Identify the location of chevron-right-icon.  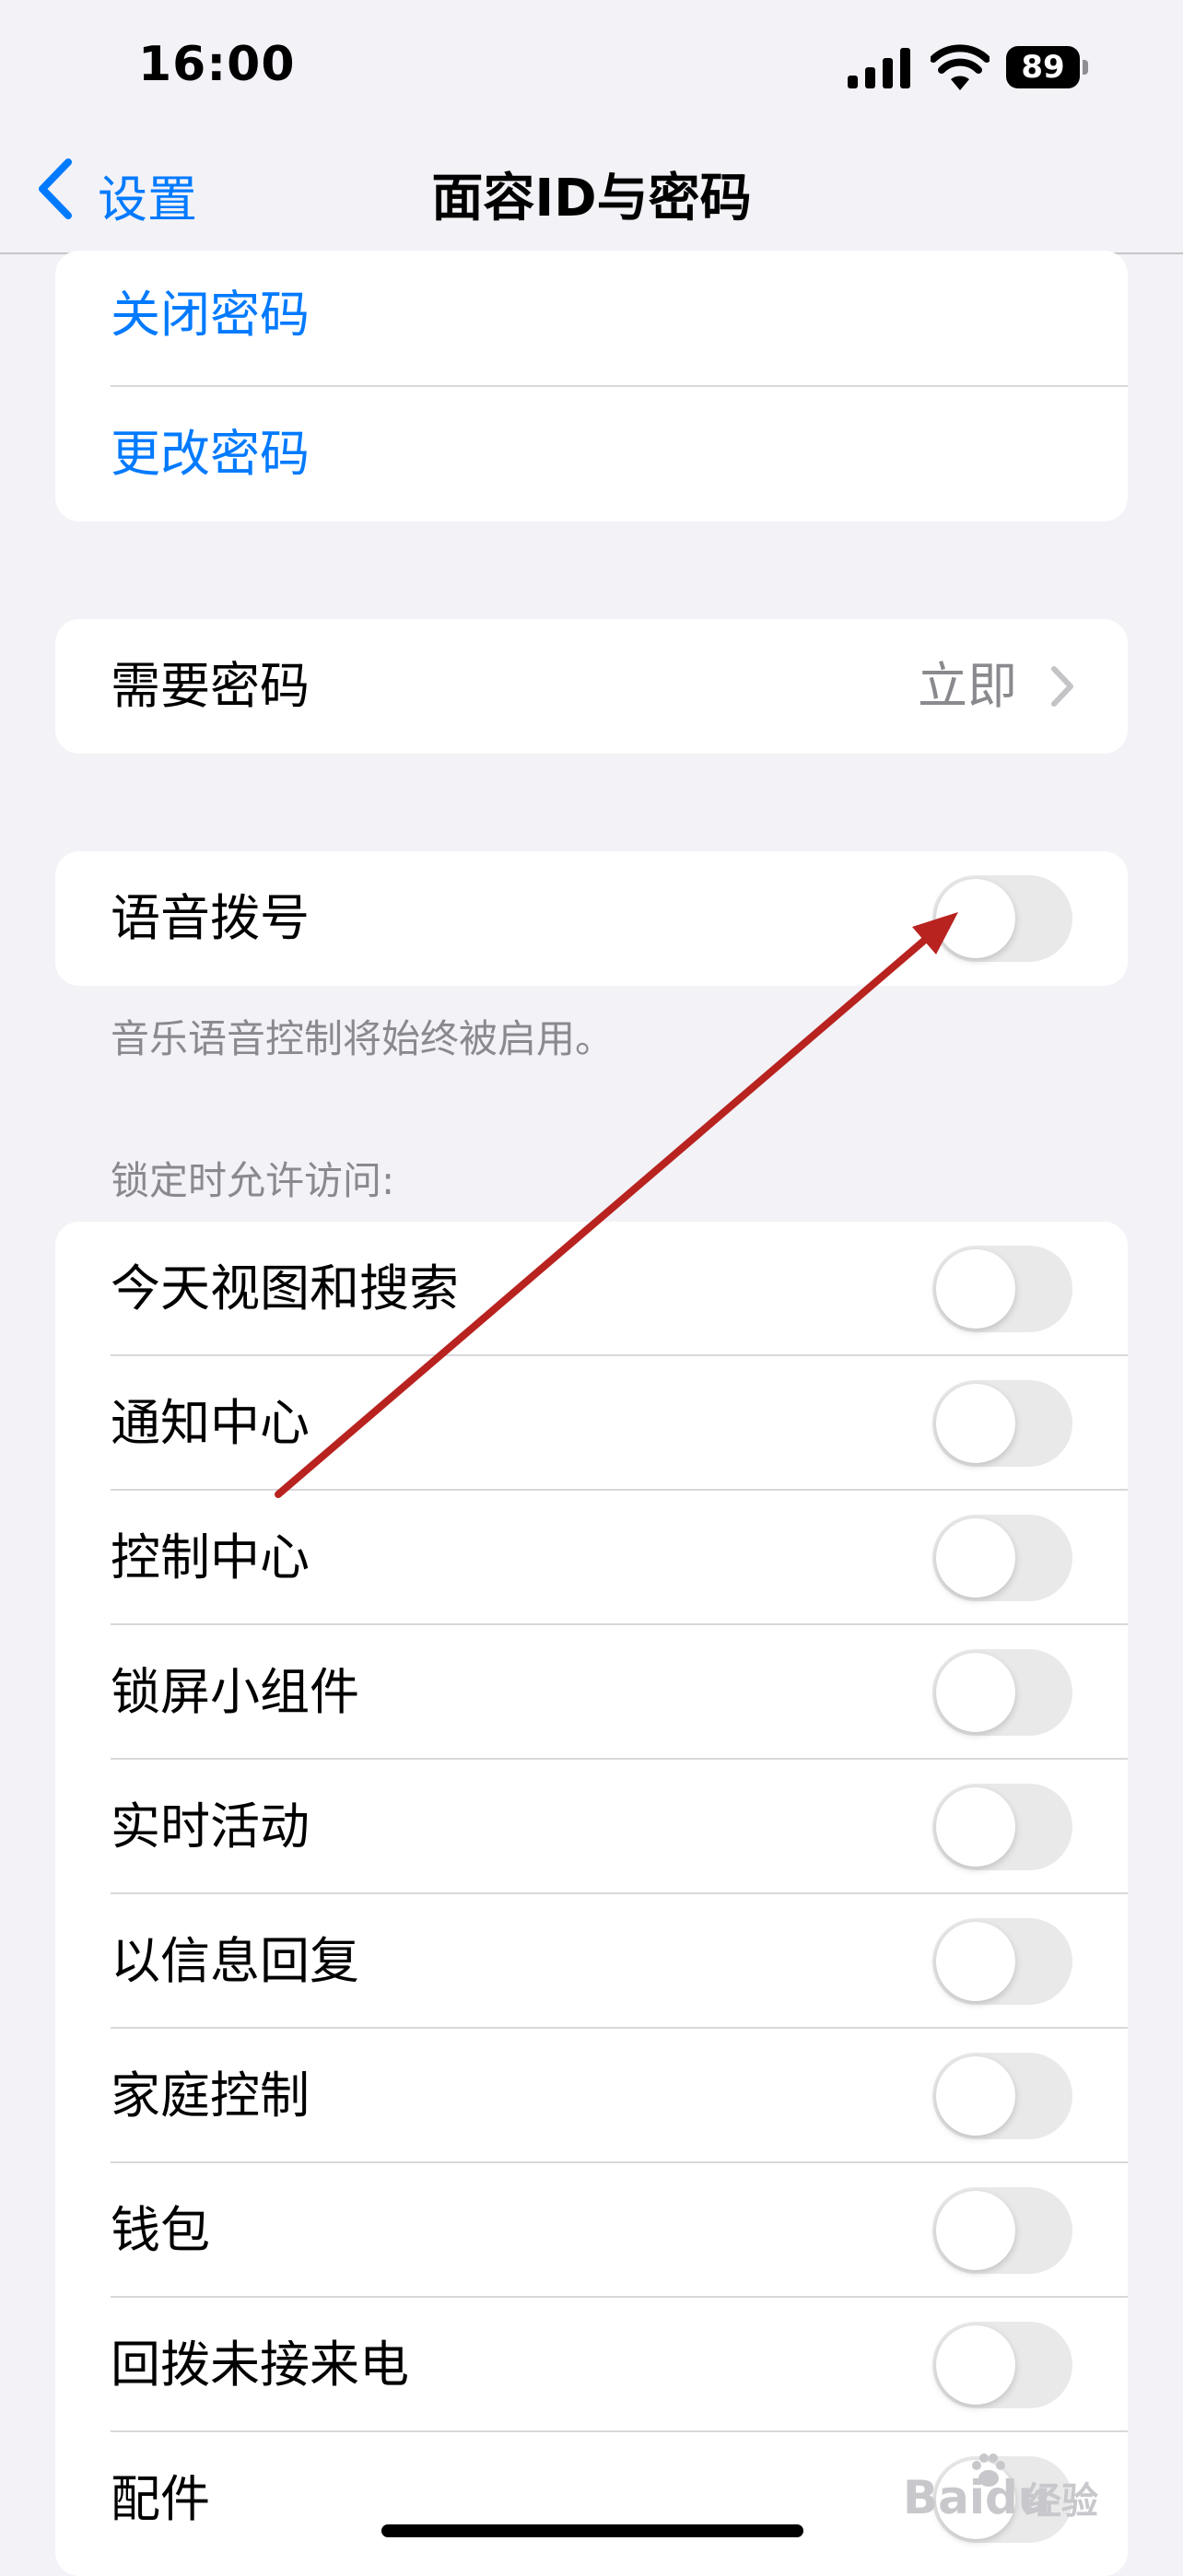
(1062, 686).